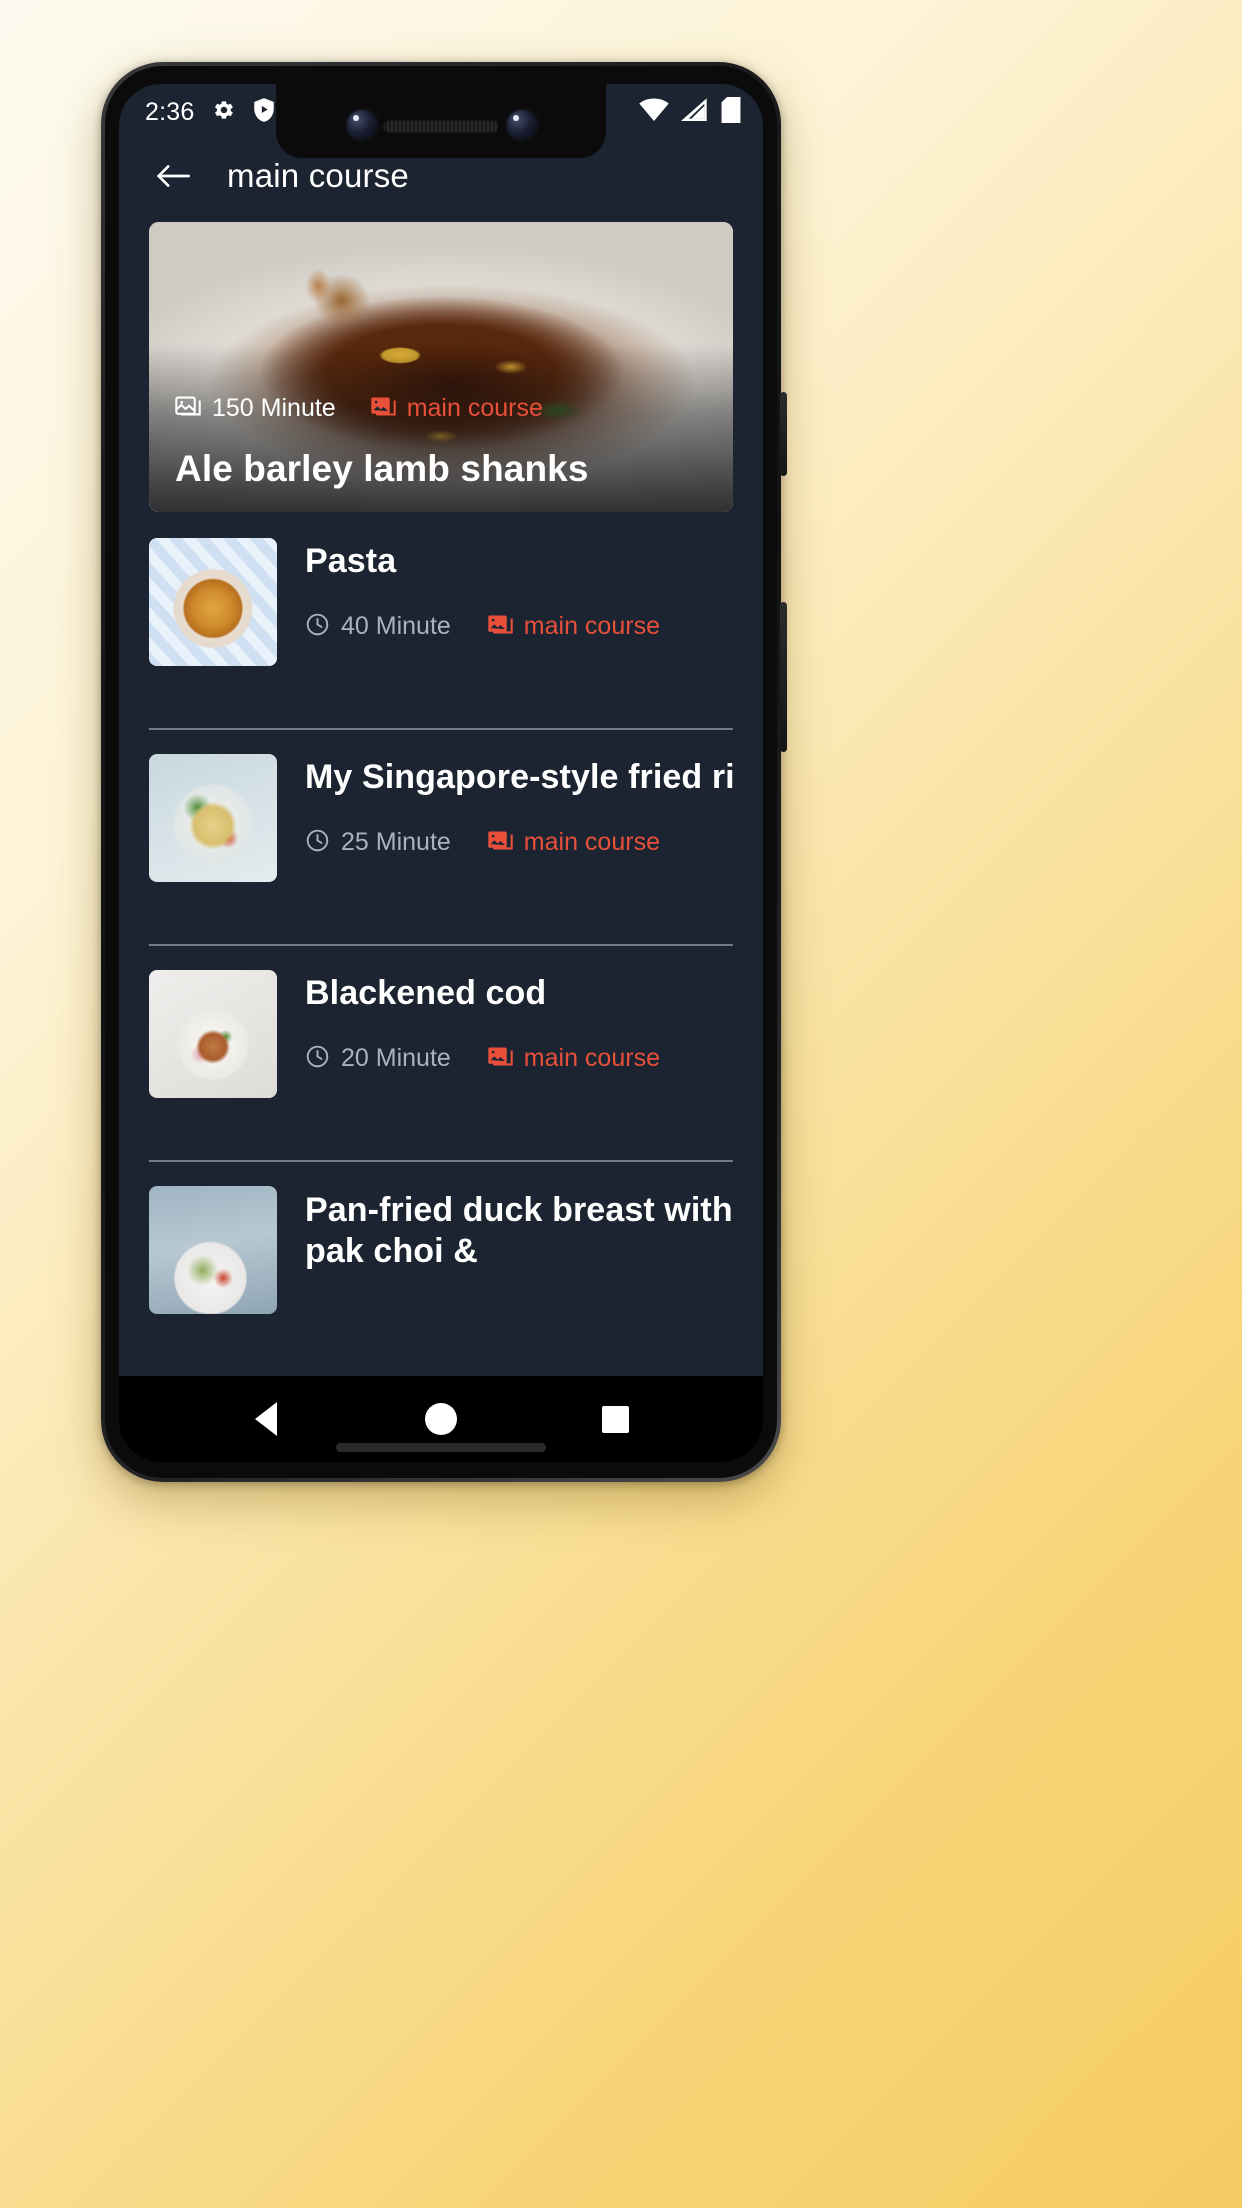  I want to click on recipe-duration: 25 Minute, so click(378, 843).